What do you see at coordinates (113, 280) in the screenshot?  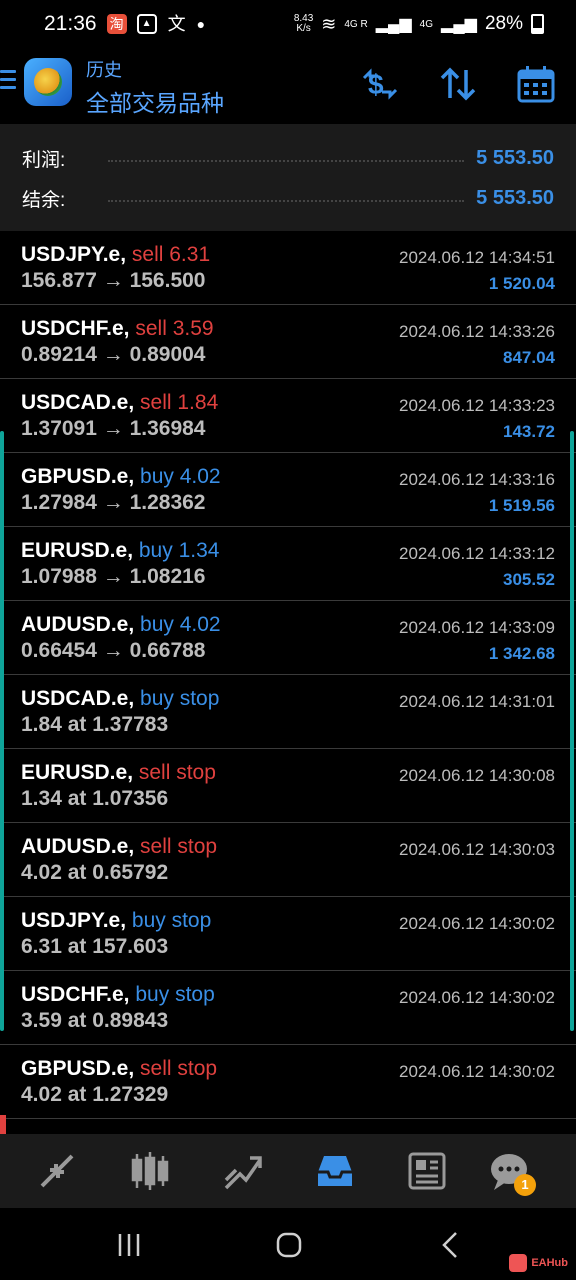 I see `row-prices: 156.877 → 156.500` at bounding box center [113, 280].